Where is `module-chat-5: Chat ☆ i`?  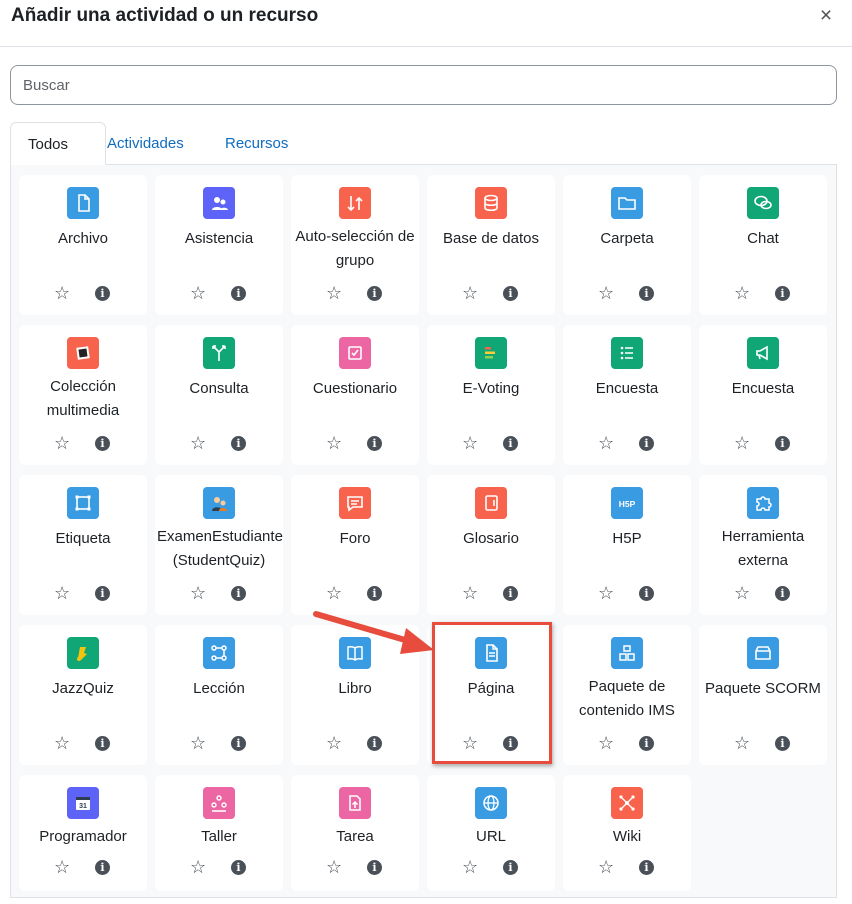 module-chat-5: Chat ☆ i is located at coordinates (763, 245).